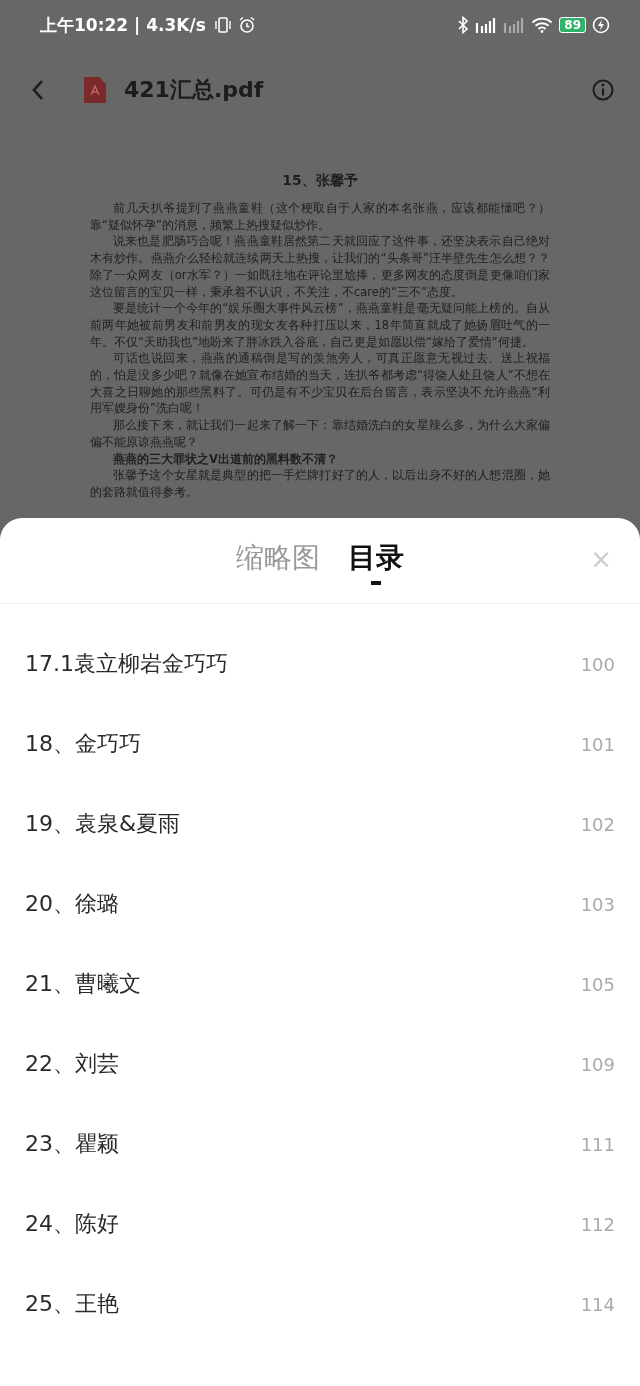  What do you see at coordinates (597, 664) in the screenshot?
I see `toc-page-number: 100` at bounding box center [597, 664].